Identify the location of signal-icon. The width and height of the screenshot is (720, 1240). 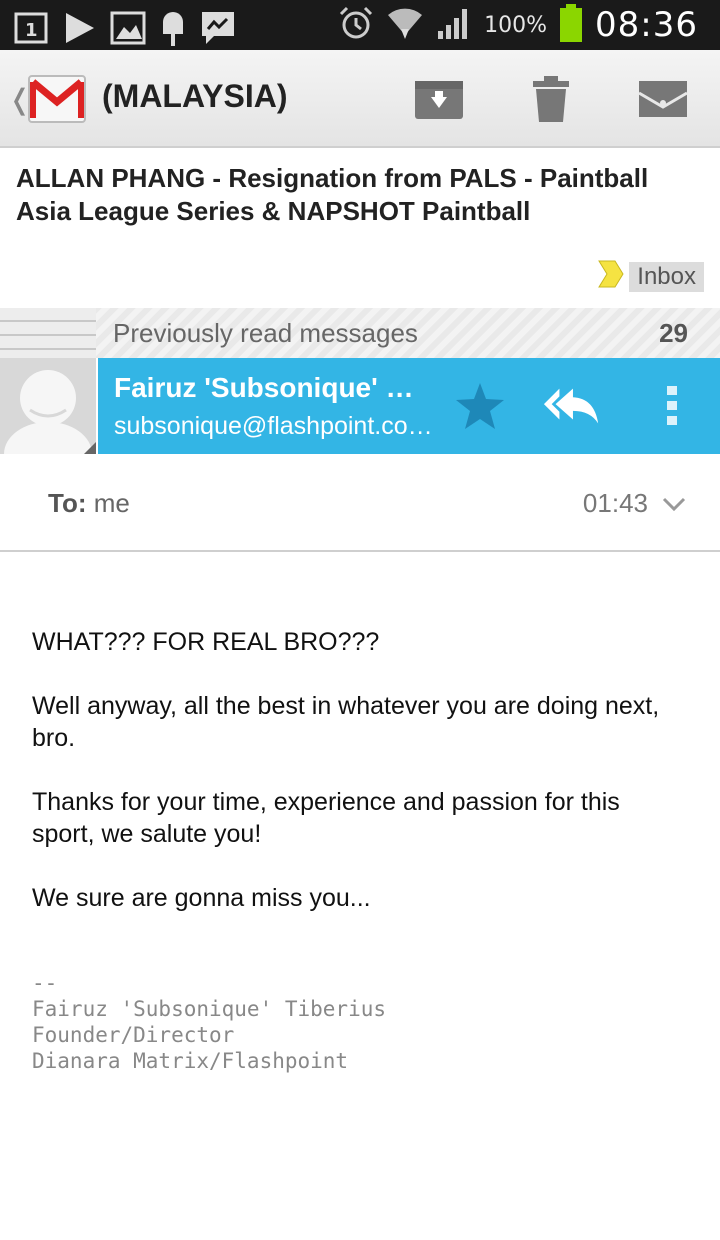
(454, 25).